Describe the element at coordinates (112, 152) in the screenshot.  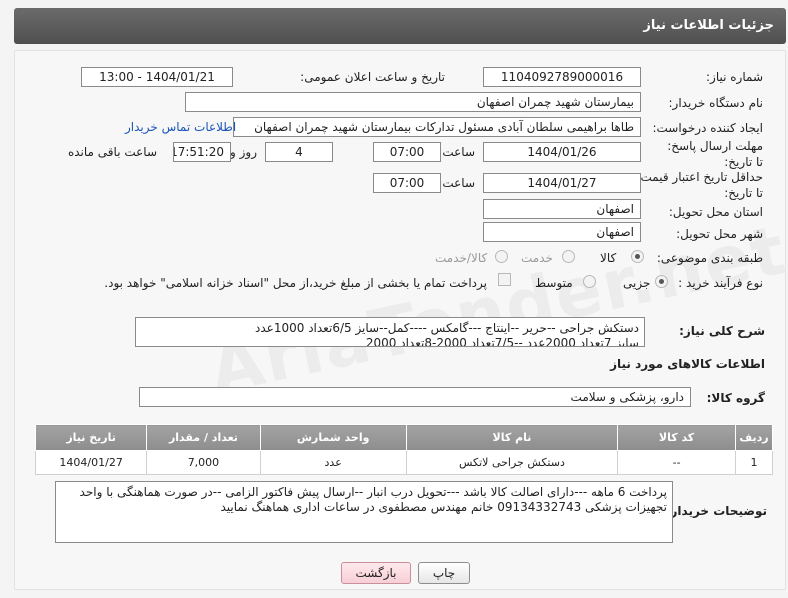
I see `remaining-label: ساعت باقی مانده` at that location.